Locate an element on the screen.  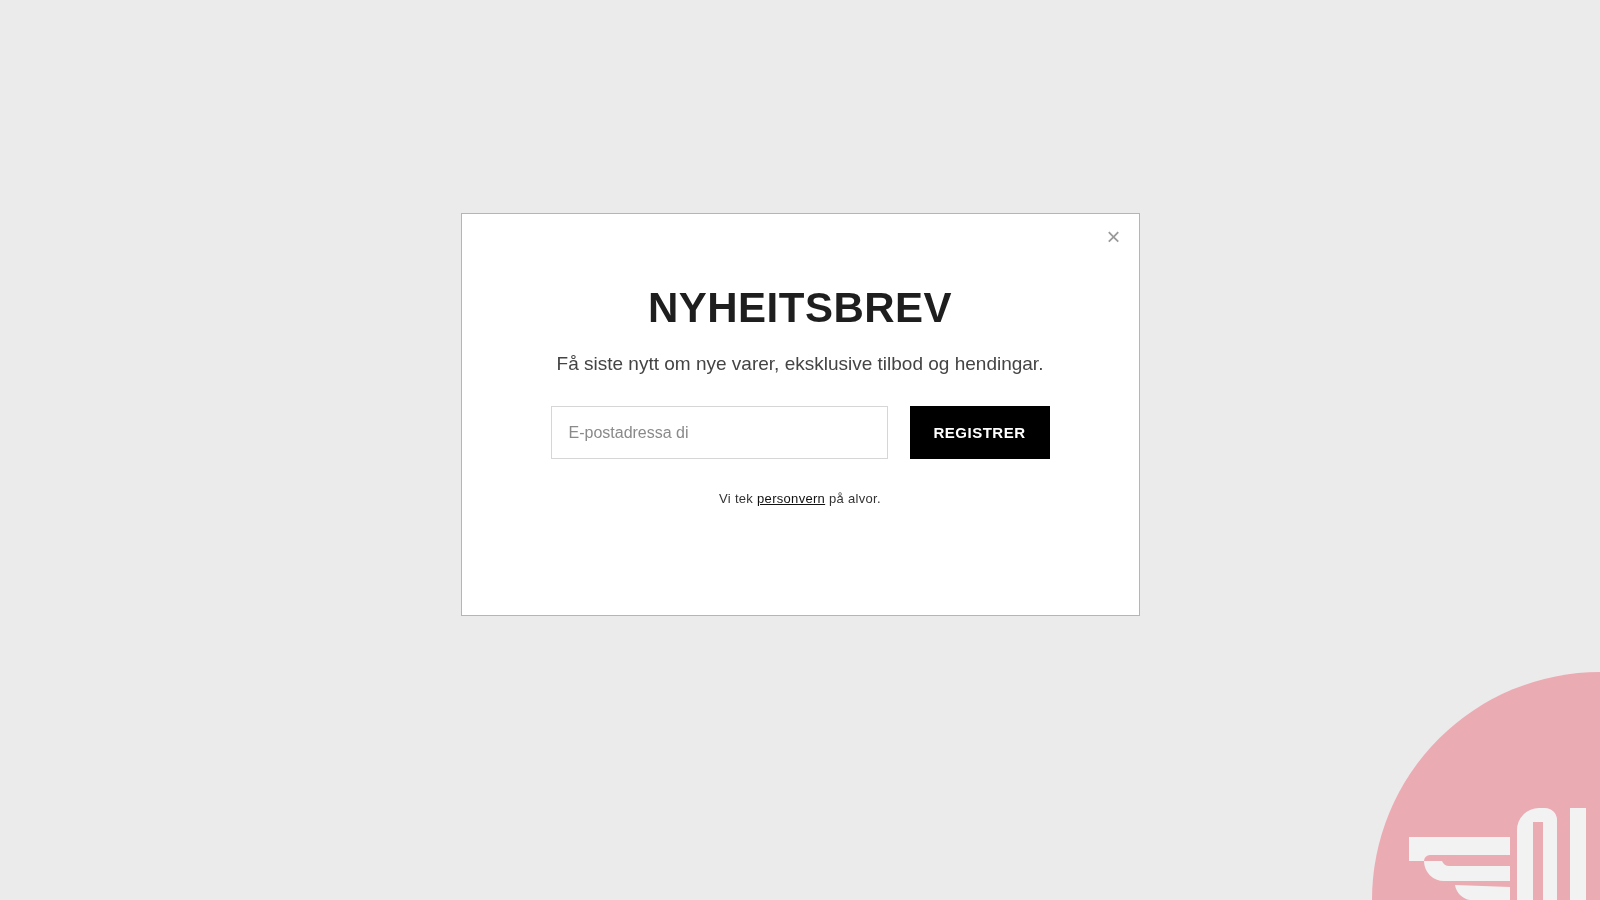
privacy-note: Vi tek personvern på alvor. is located at coordinates (800, 498).